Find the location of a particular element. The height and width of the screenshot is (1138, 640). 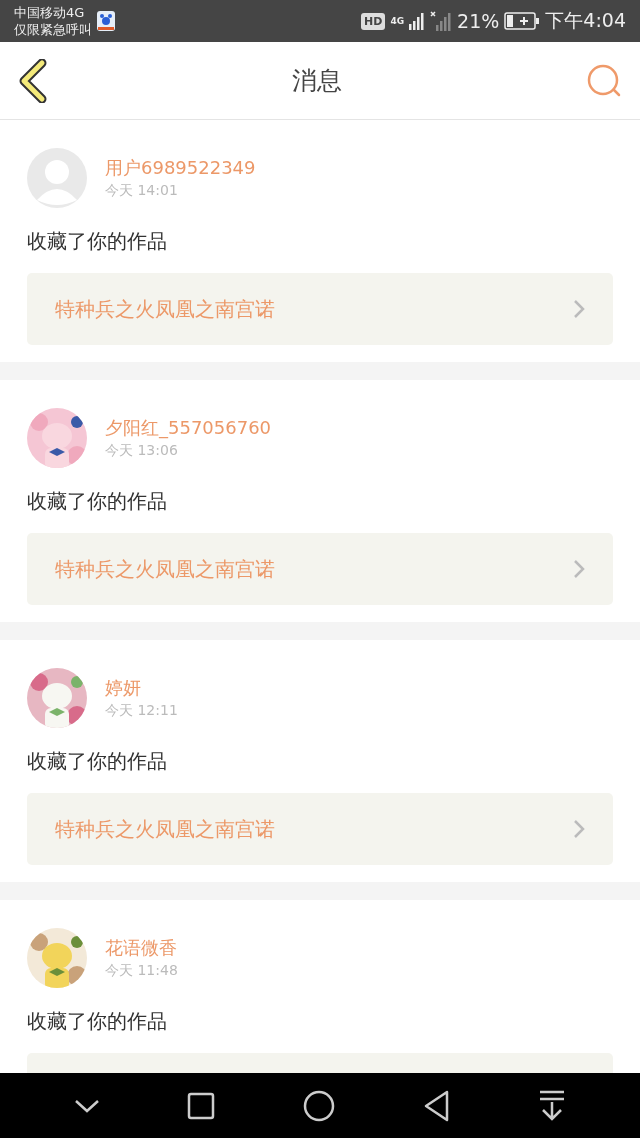

user-name: 用户6989522349 is located at coordinates (180, 168).